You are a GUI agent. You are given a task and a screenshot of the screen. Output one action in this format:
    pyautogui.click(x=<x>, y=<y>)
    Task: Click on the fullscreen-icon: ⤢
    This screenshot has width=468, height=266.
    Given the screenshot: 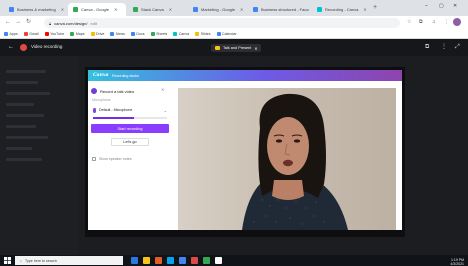 What is the action you would take?
    pyautogui.click(x=457, y=47)
    